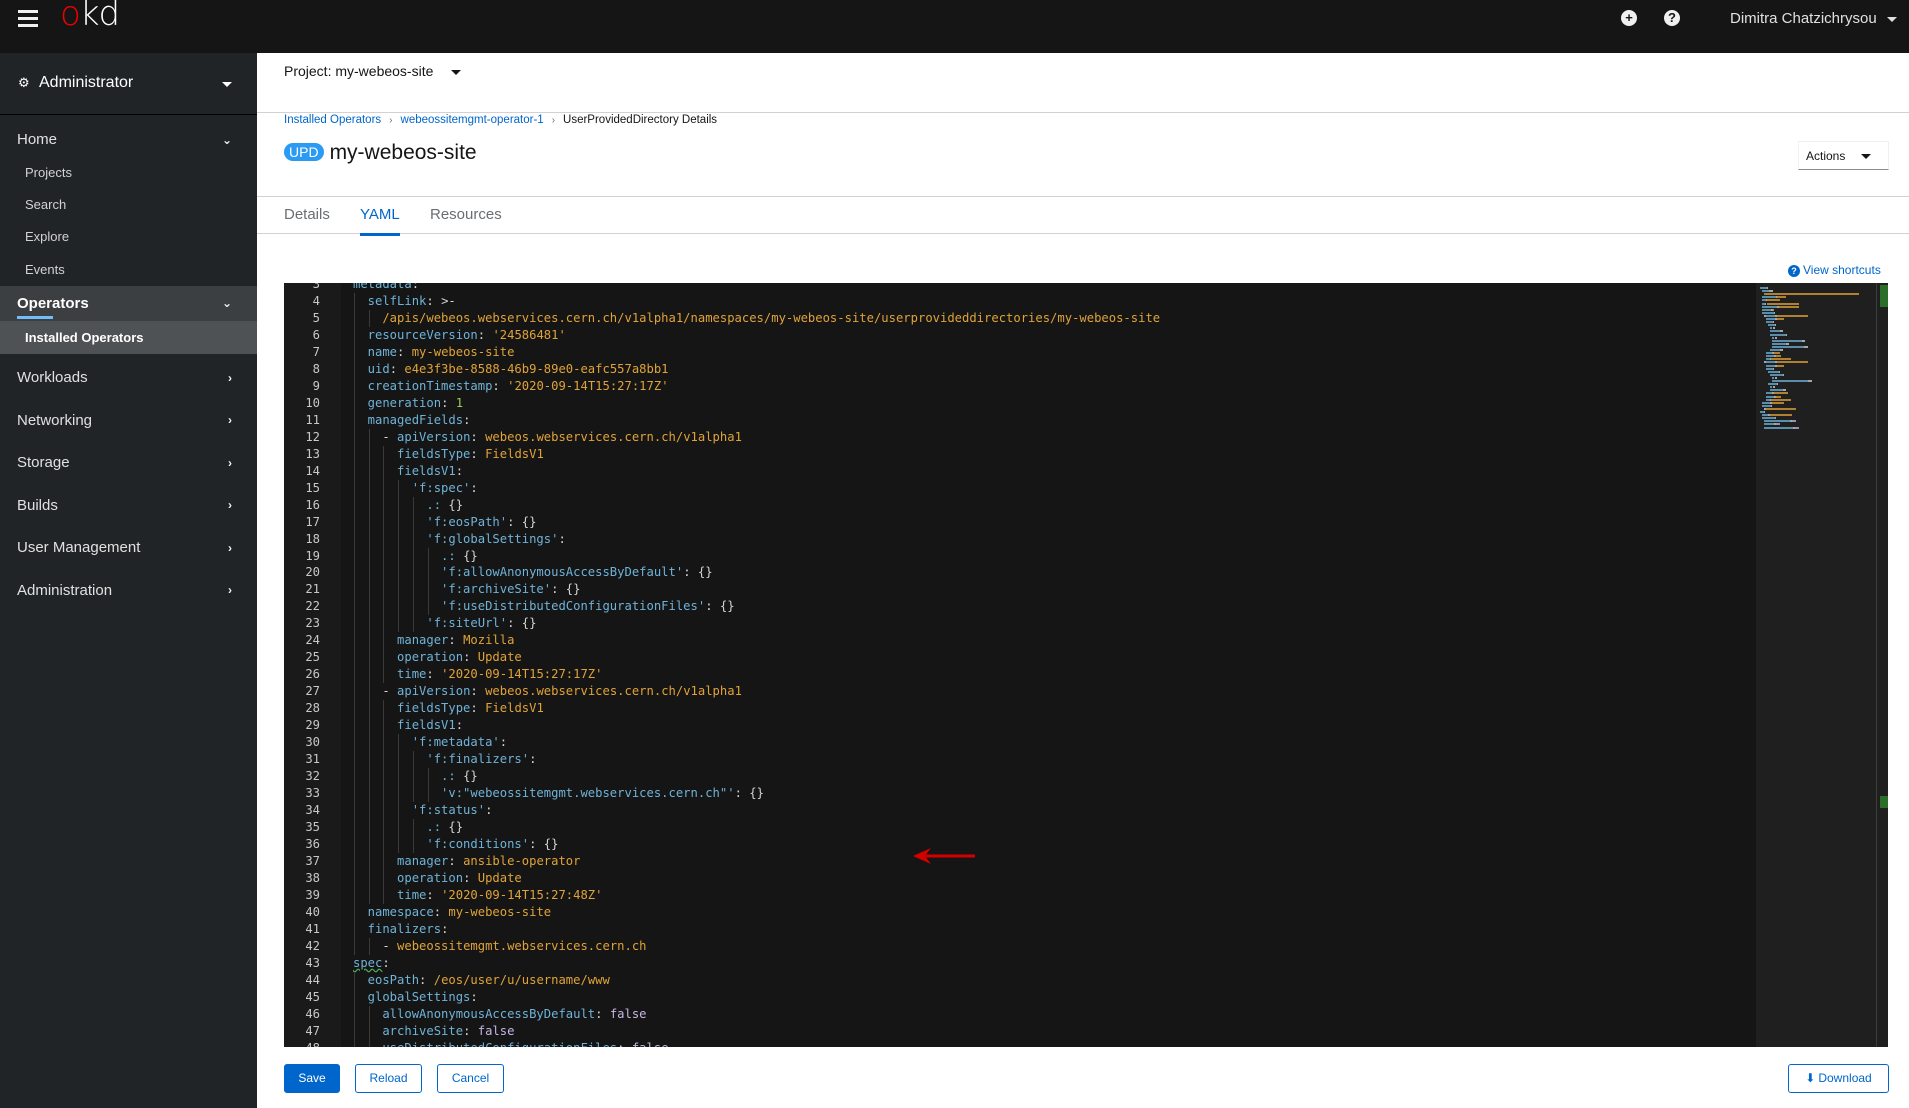 This screenshot has height=1108, width=1909. What do you see at coordinates (472, 120) in the screenshot?
I see `breadcrumb-operator: webeossitemgmt-operator-1` at bounding box center [472, 120].